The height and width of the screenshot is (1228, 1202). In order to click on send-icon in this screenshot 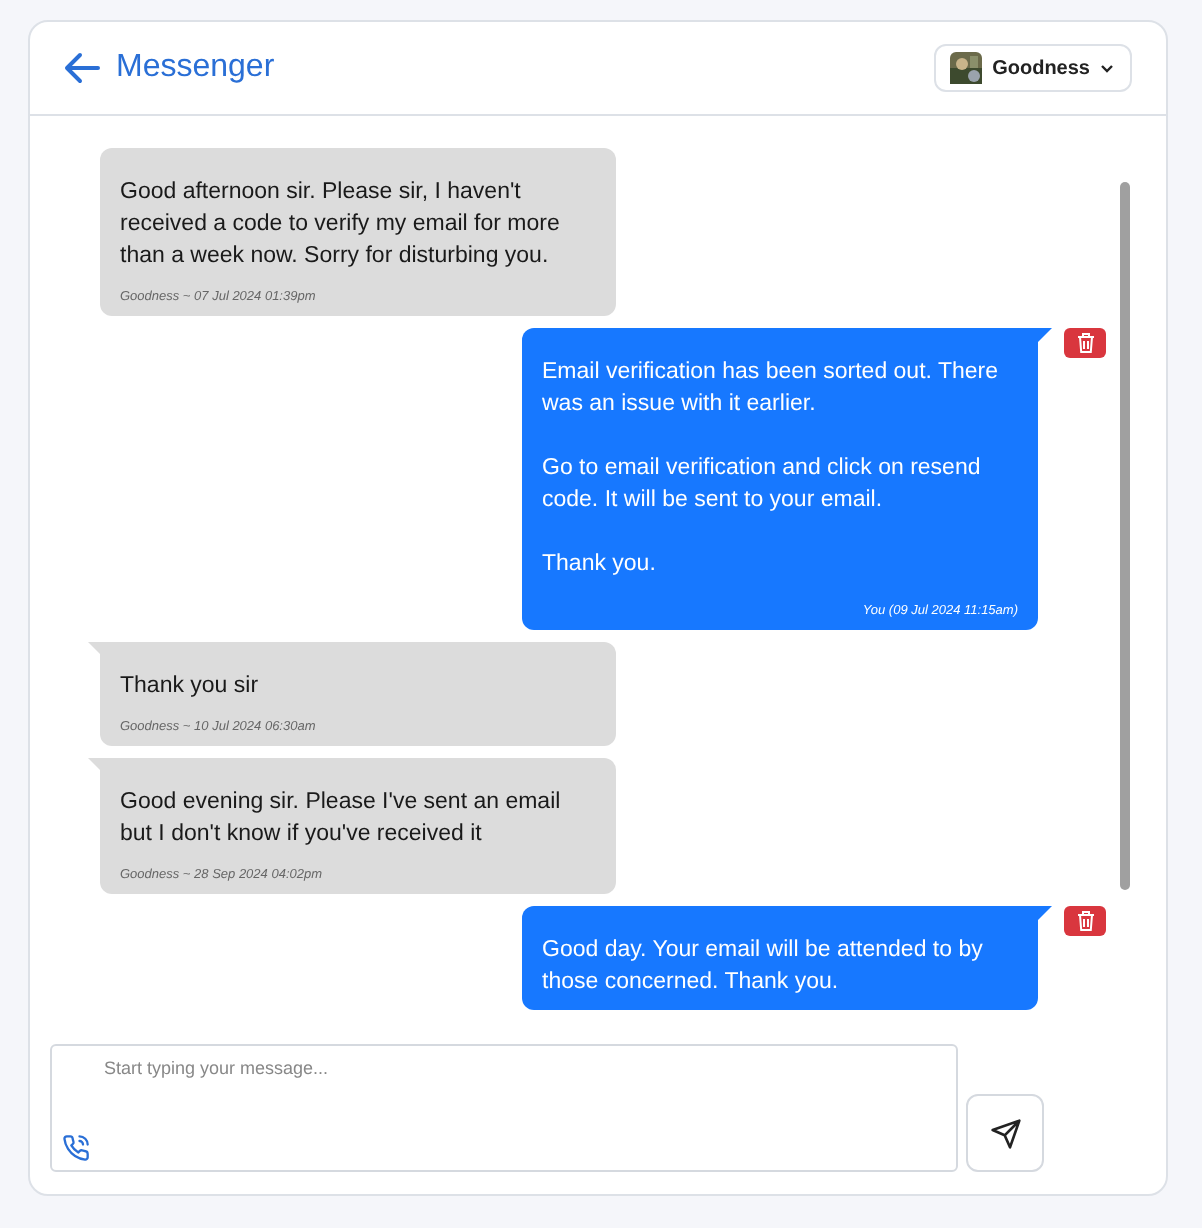, I will do `click(1005, 1133)`.